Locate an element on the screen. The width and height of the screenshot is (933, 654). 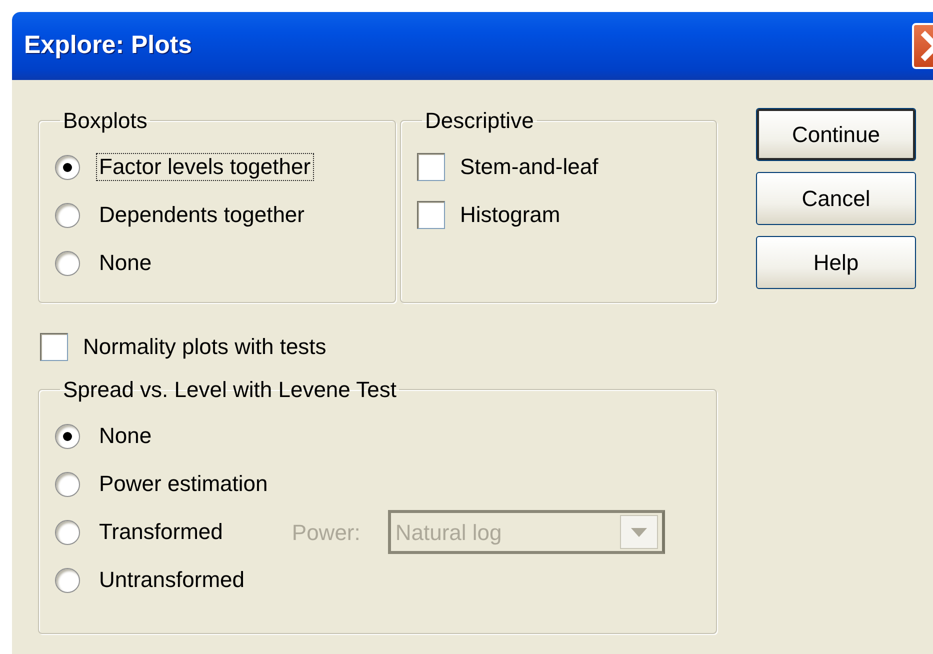
option-label: Factor levels together is located at coordinates (205, 167).